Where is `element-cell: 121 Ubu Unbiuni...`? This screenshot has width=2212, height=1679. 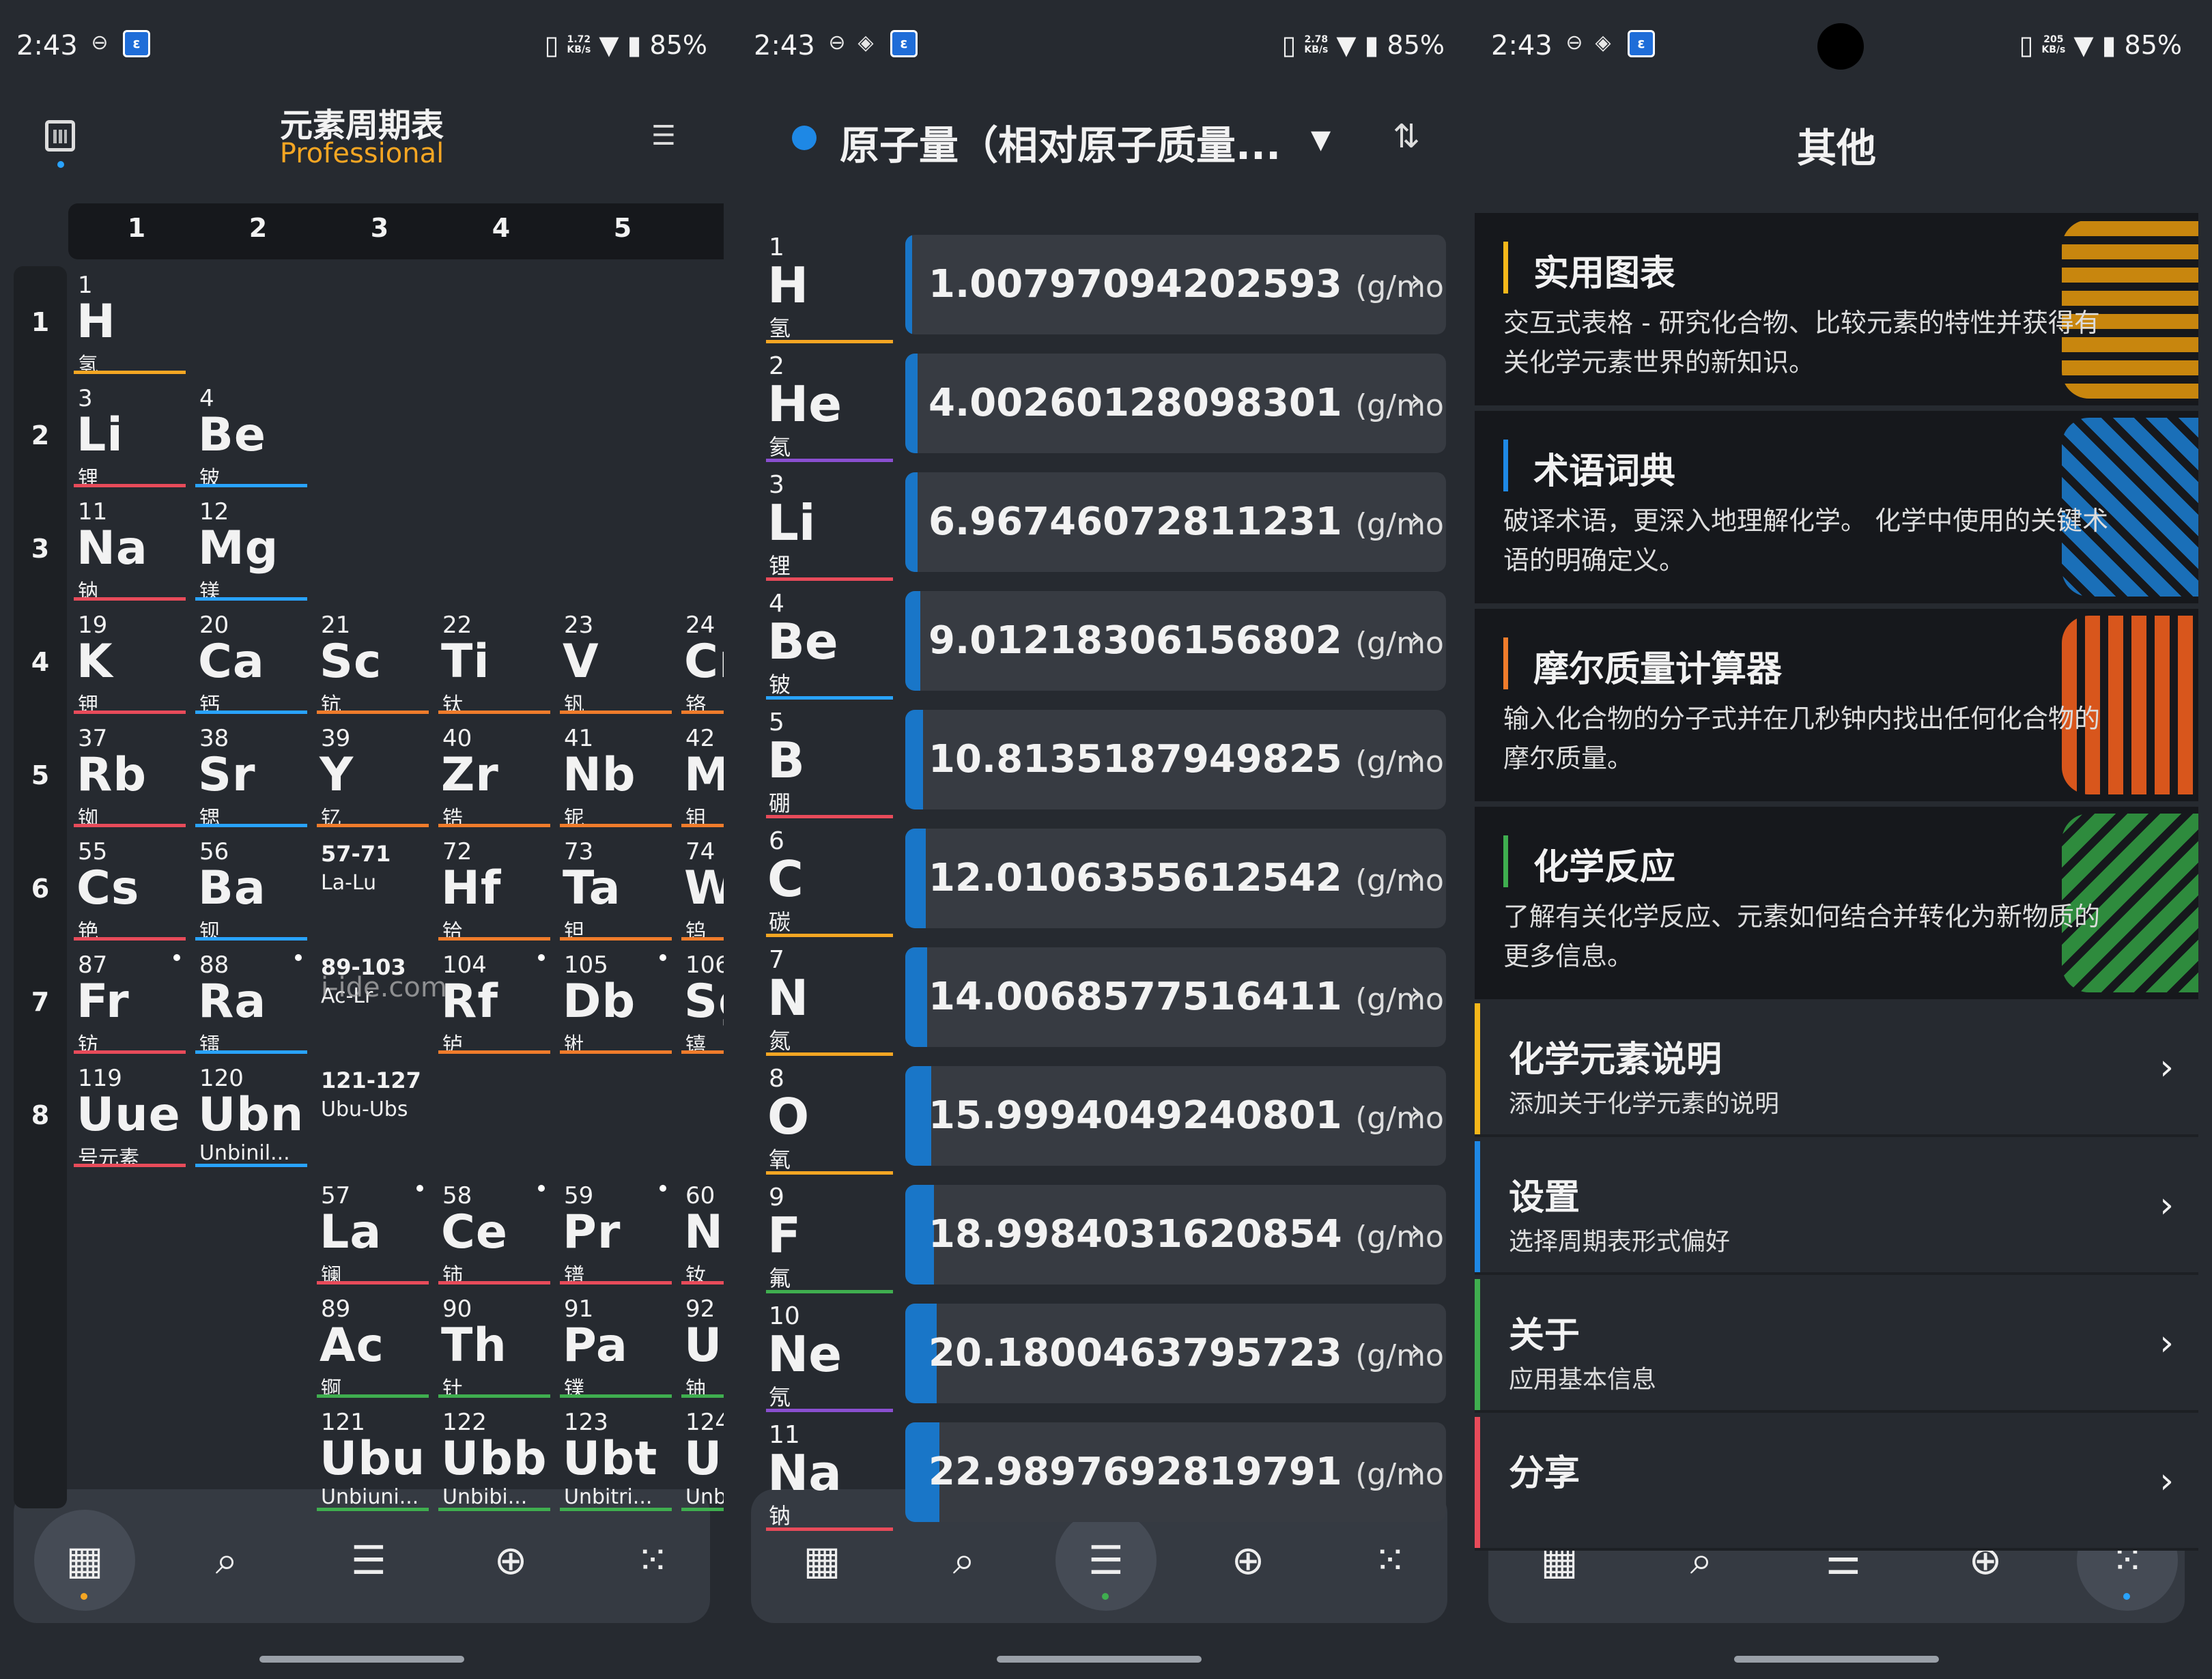 element-cell: 121 Ubu Unbiuni... is located at coordinates (375, 1460).